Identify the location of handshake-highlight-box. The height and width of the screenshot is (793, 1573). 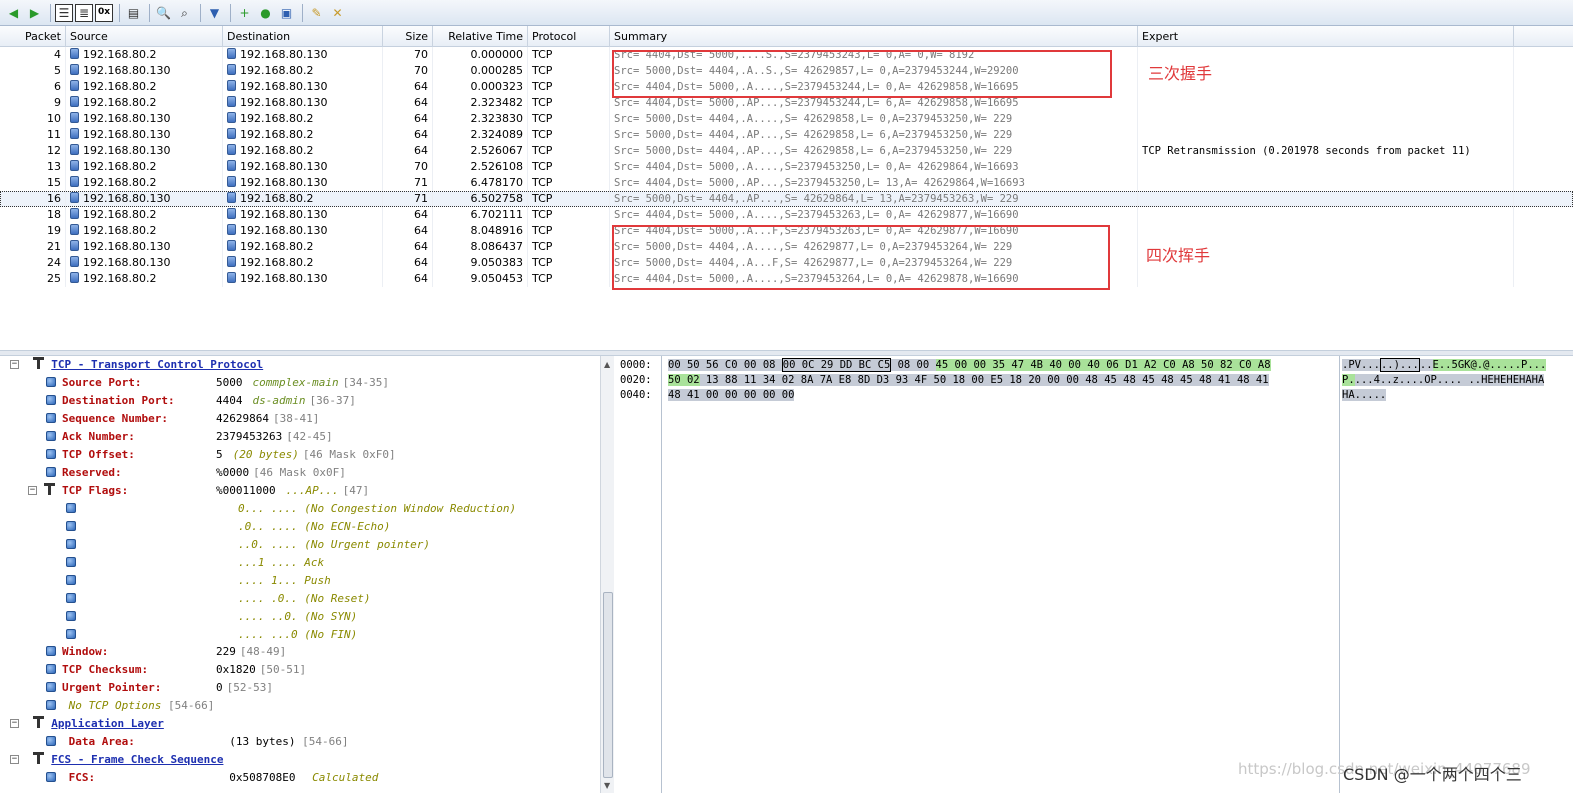
(862, 74).